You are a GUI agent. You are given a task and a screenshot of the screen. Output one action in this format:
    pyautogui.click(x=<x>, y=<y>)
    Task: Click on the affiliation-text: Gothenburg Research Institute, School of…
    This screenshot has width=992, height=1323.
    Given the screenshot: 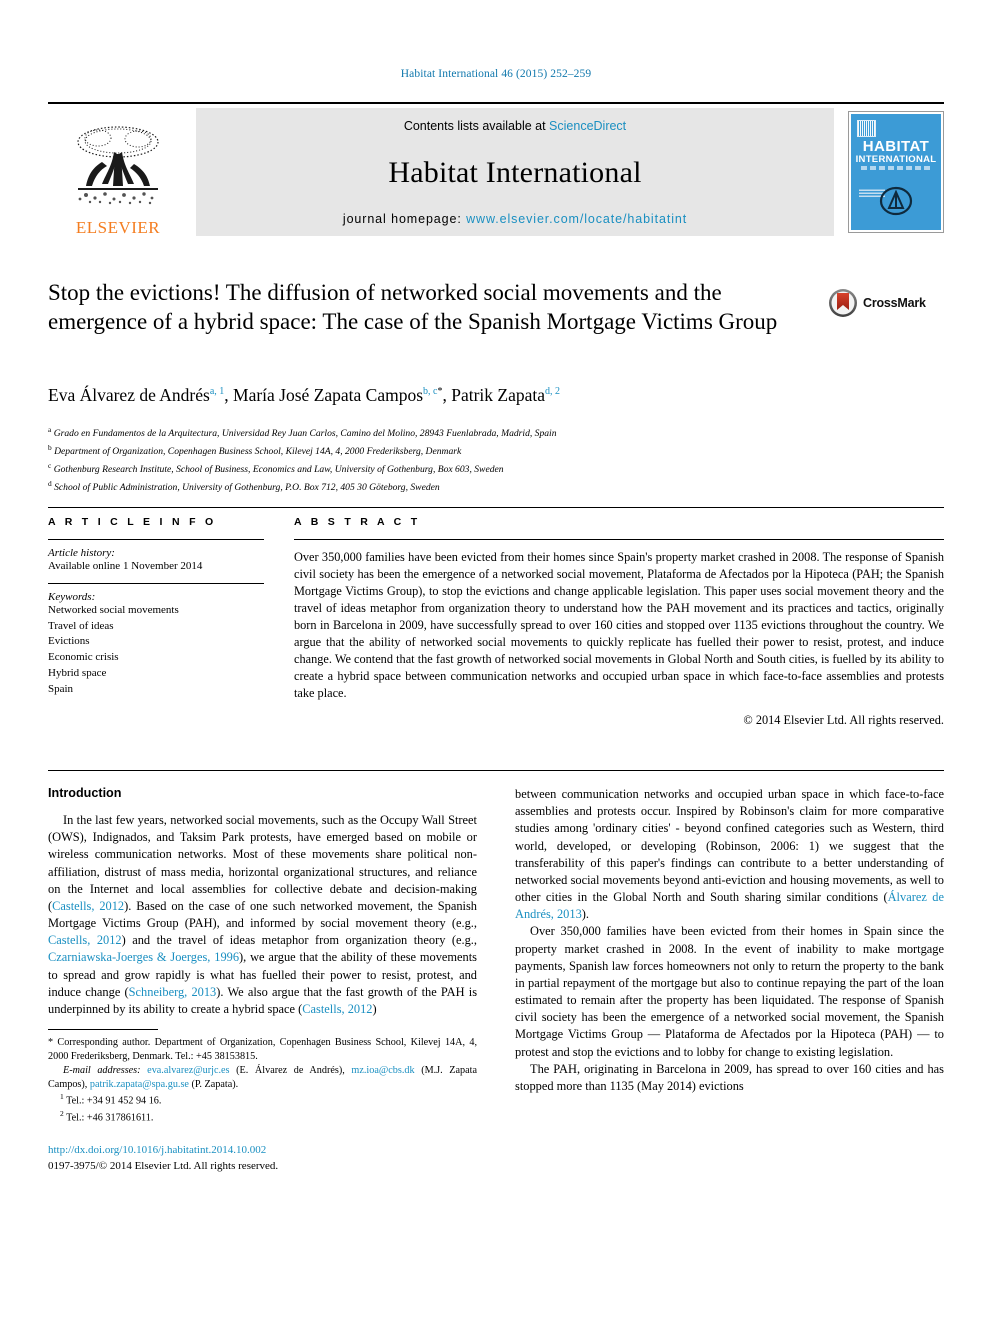 What is the action you would take?
    pyautogui.click(x=278, y=470)
    